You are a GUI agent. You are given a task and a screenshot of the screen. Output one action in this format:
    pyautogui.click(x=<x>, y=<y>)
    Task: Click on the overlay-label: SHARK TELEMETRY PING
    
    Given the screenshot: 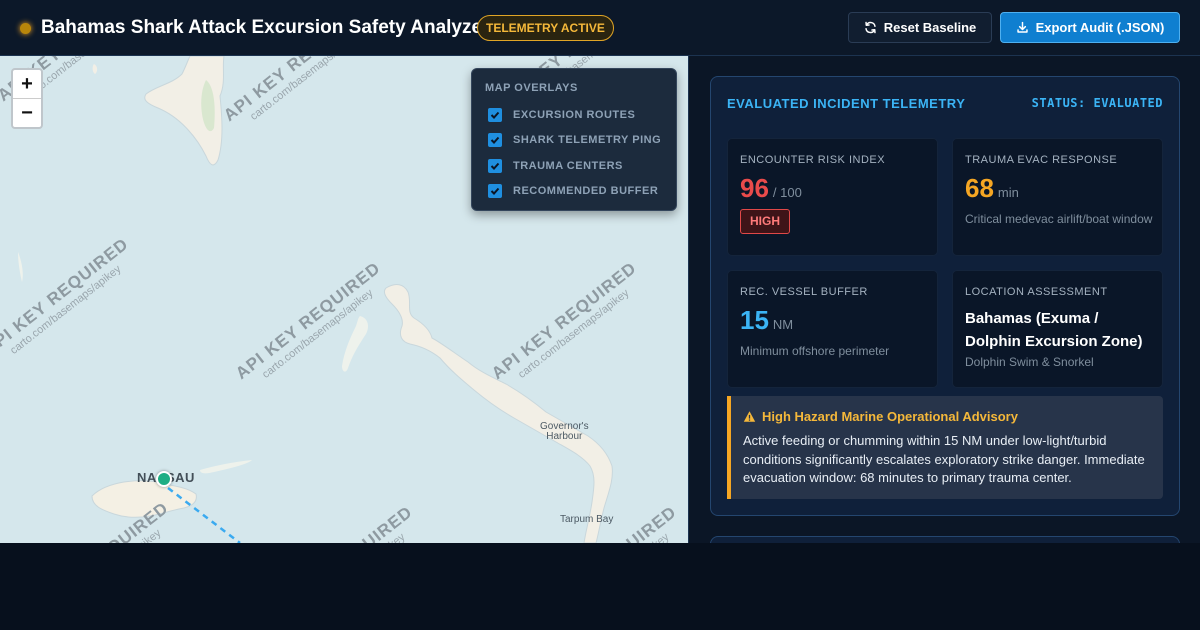 What is the action you would take?
    pyautogui.click(x=587, y=140)
    